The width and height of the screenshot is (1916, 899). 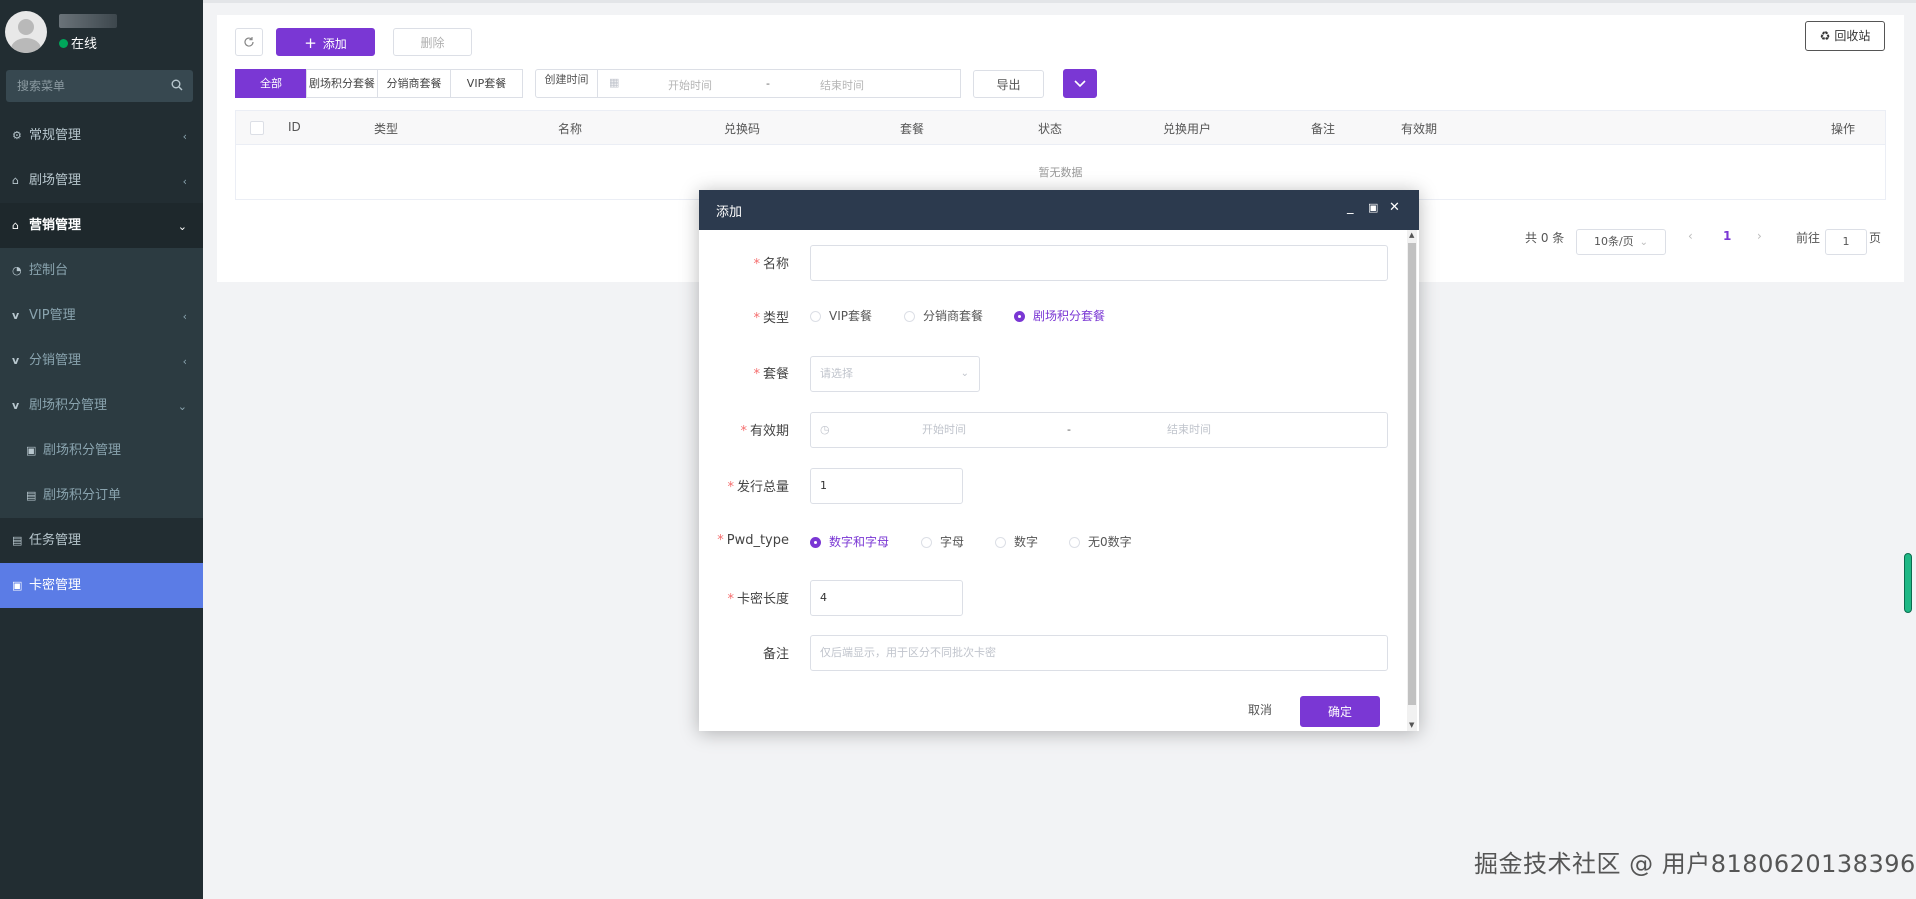 I want to click on sidebar-item-theater-points: v 剧场积分管理 ⌄, so click(x=101, y=405).